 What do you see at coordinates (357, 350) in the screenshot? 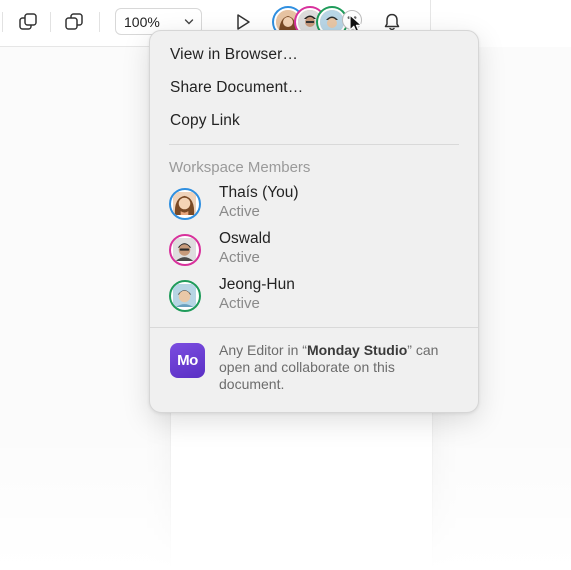
I see `workspace-name: Monday Studio` at bounding box center [357, 350].